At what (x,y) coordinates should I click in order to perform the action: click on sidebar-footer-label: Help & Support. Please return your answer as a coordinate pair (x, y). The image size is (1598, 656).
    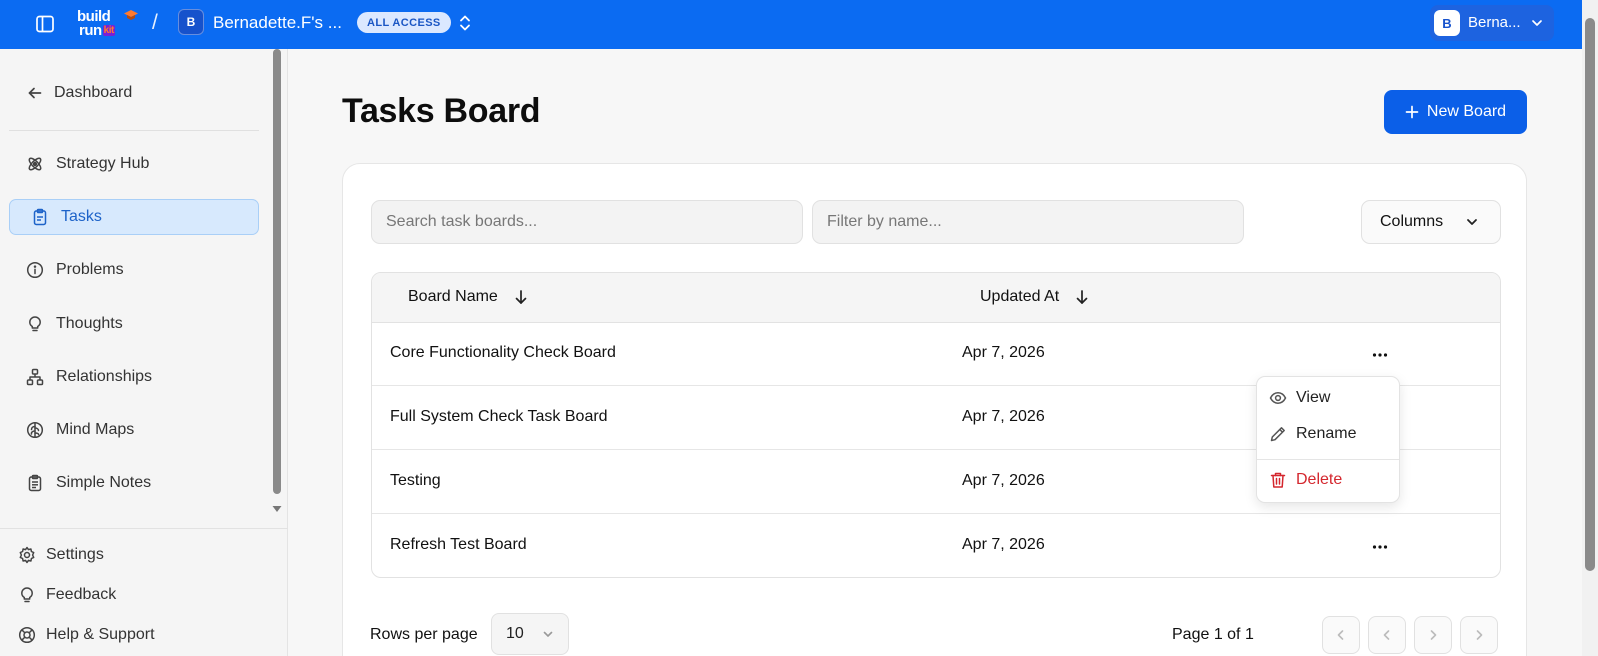
    Looking at the image, I should click on (100, 634).